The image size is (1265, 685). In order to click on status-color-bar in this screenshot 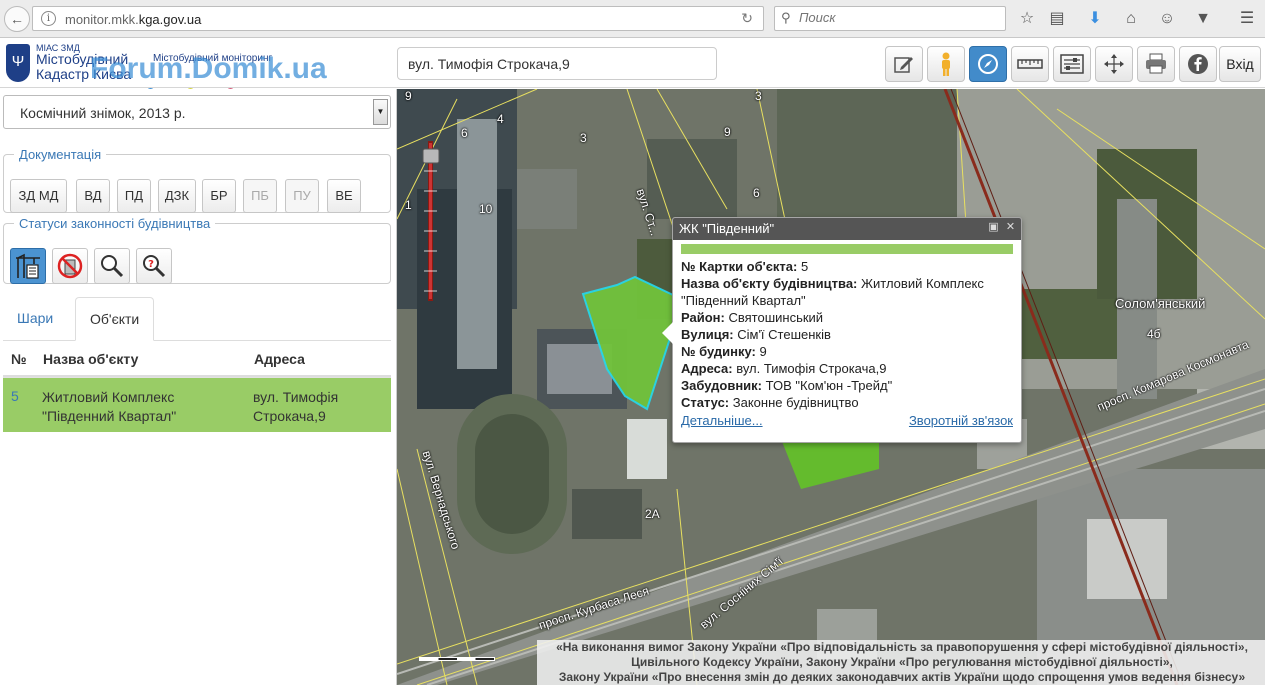, I will do `click(847, 249)`.